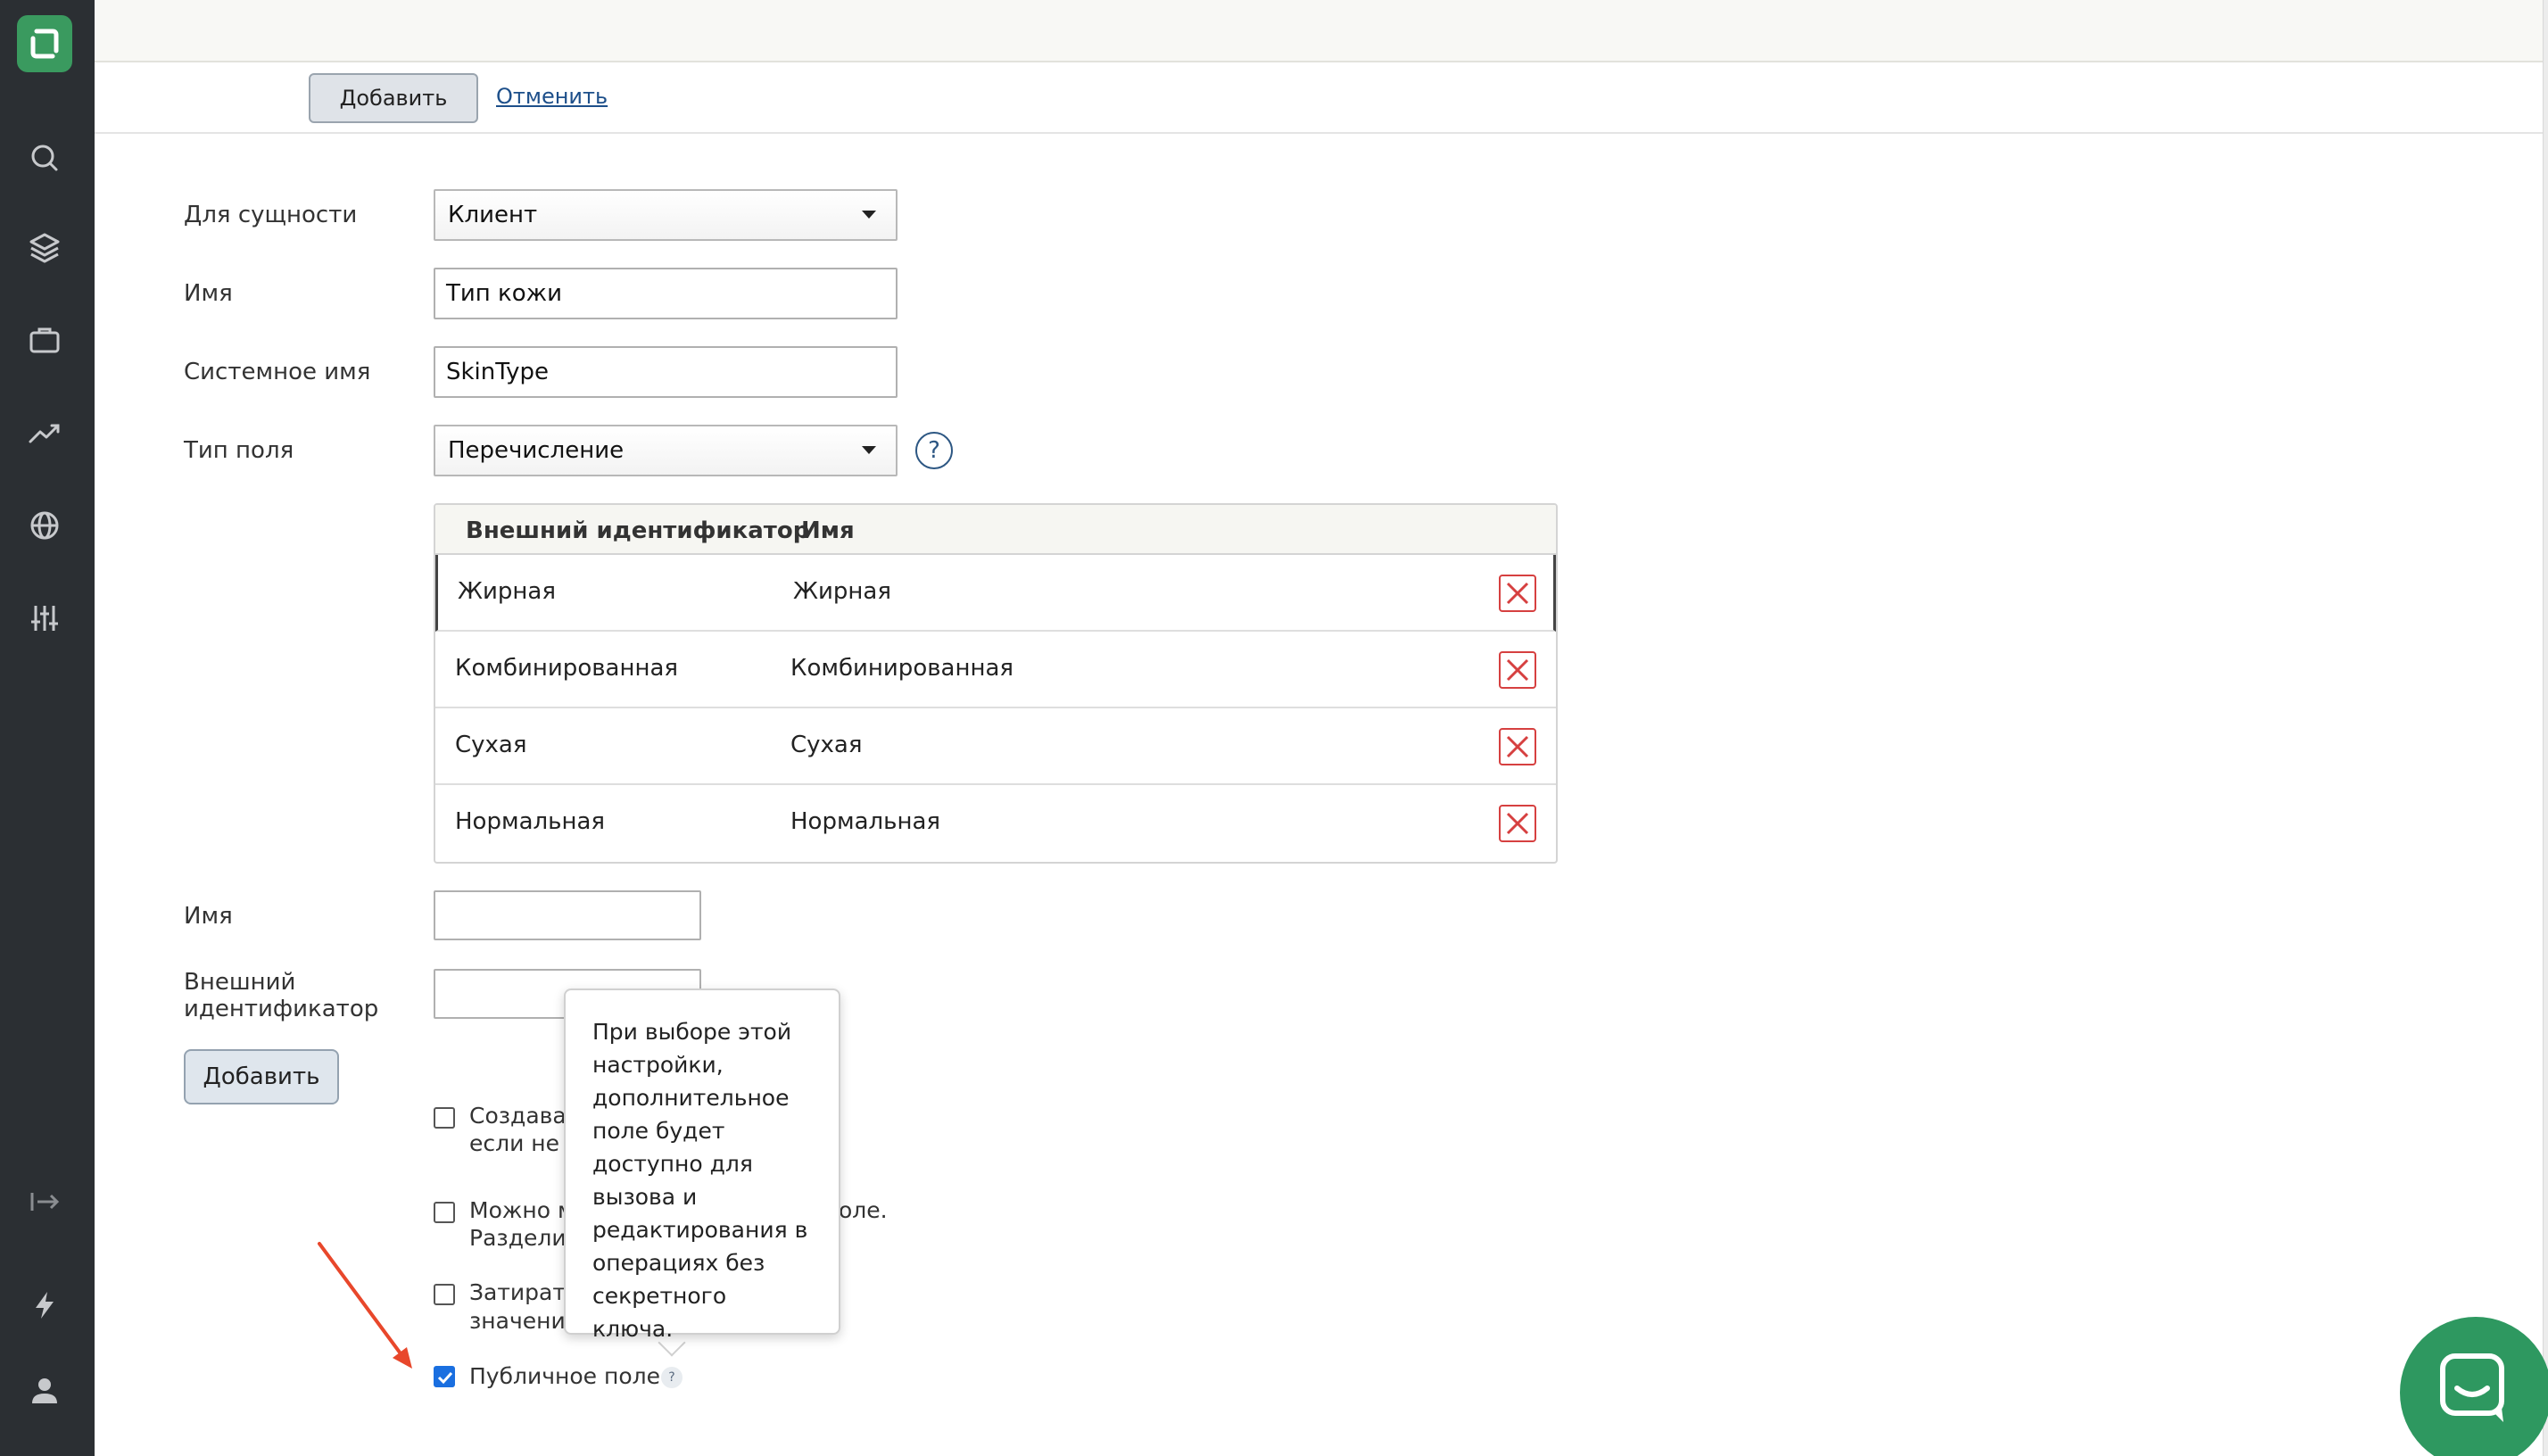 Image resolution: width=2548 pixels, height=1456 pixels. What do you see at coordinates (2545, 728) in the screenshot?
I see `scrollbar` at bounding box center [2545, 728].